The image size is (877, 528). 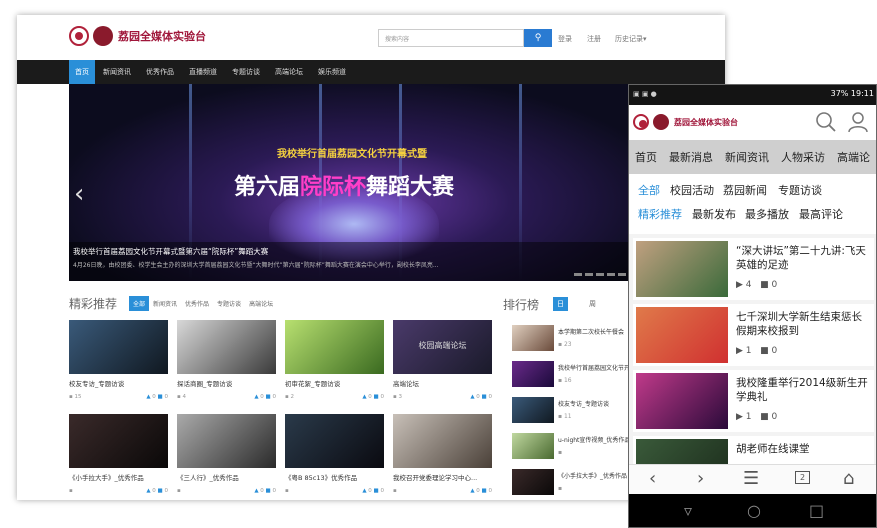 I want to click on ranking-item: 《小手拉大手》_优秀作品 ▪, so click(x=569, y=484).